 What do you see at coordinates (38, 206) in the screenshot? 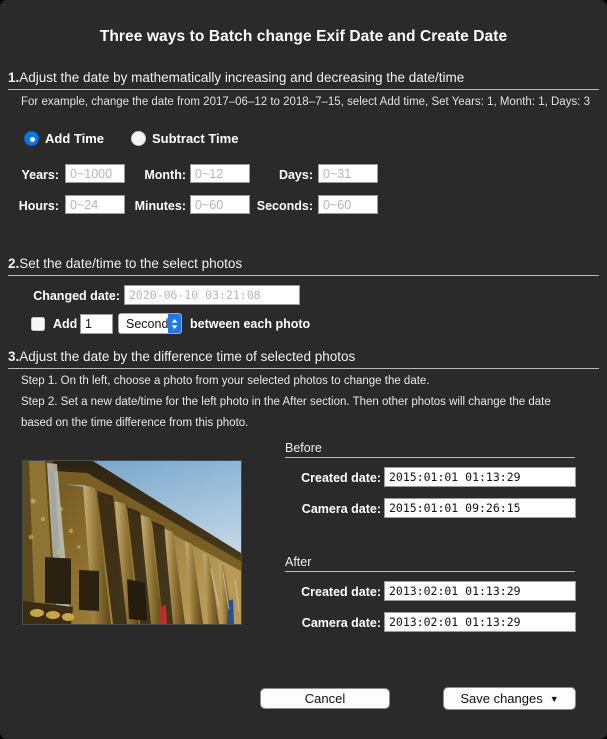
I see `label-hours: Hours:` at bounding box center [38, 206].